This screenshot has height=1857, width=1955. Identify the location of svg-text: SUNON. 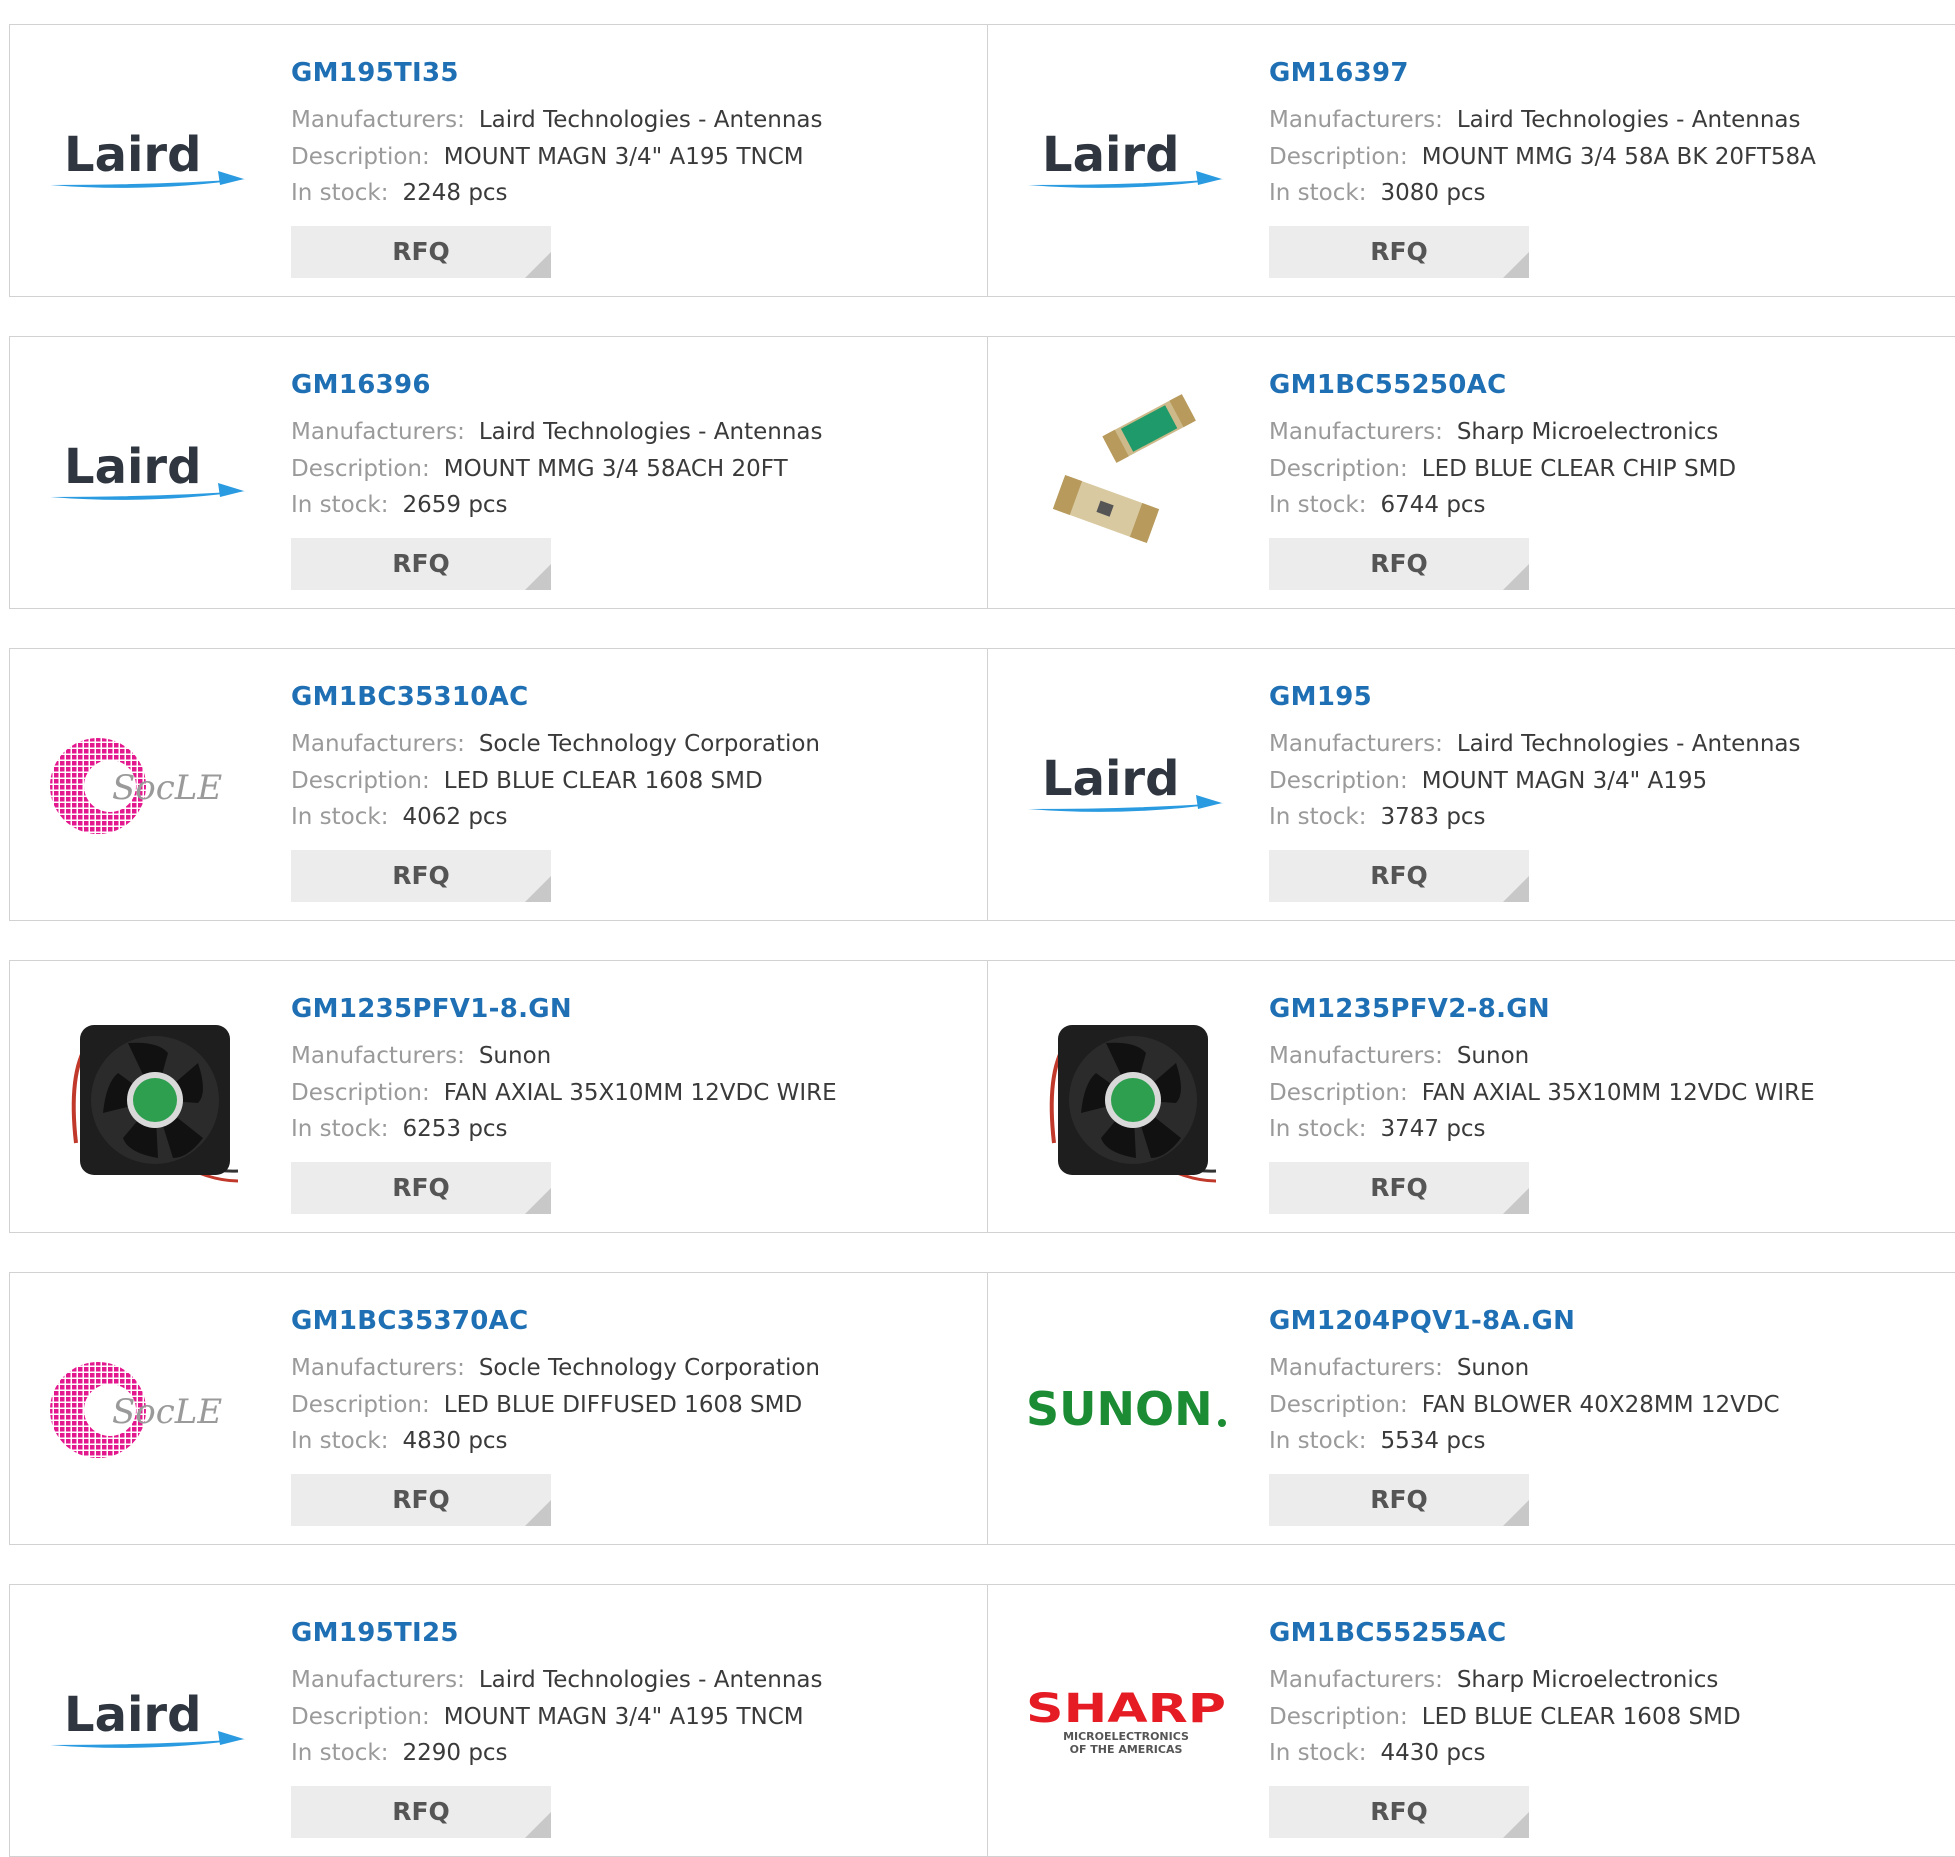
(1119, 1409).